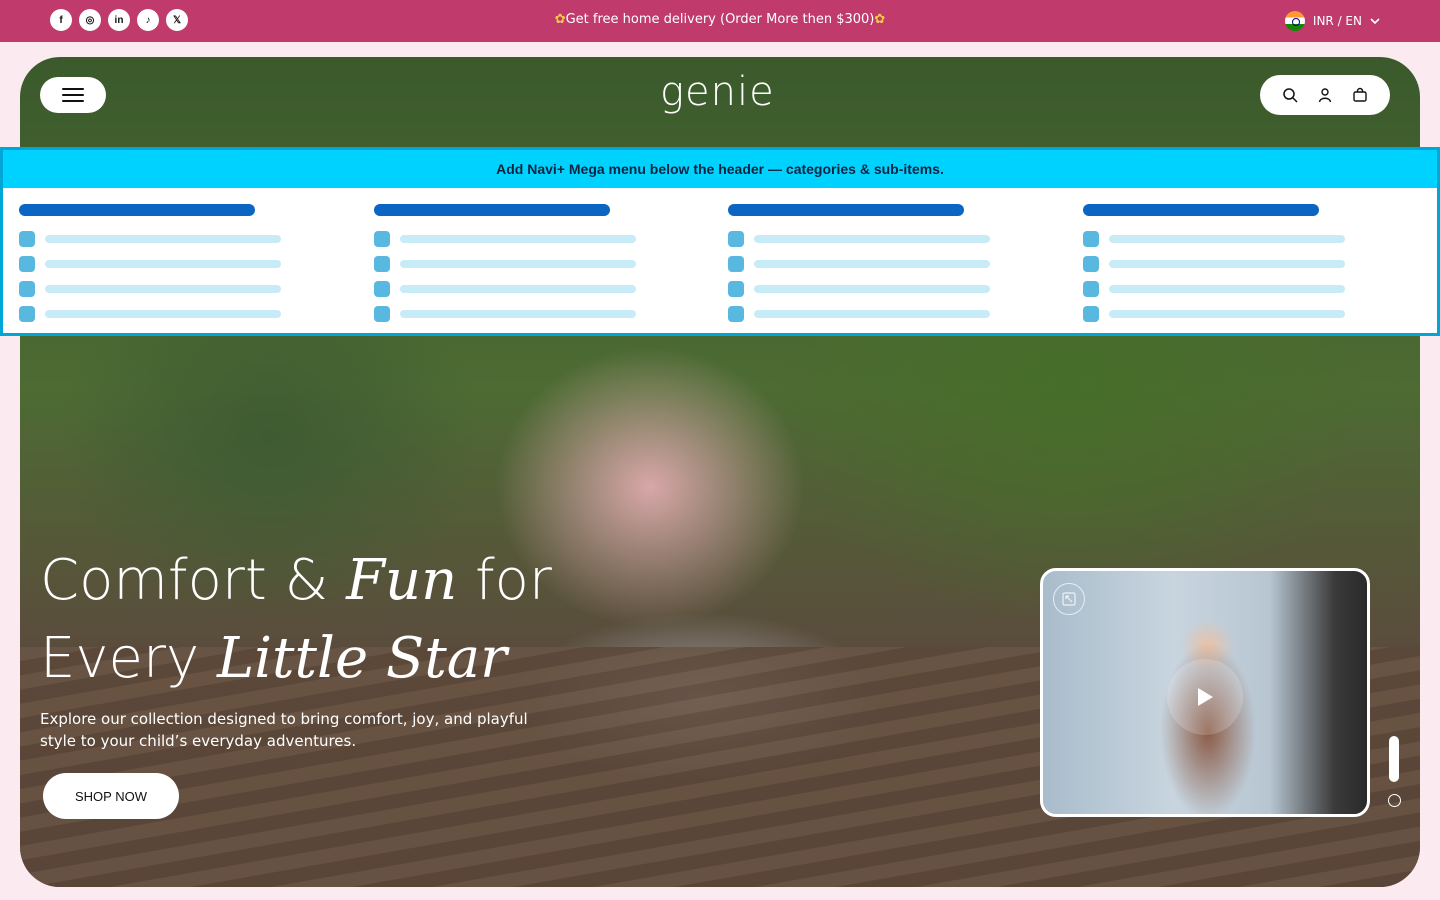  Describe the element at coordinates (717, 92) in the screenshot. I see `site-logo: genie` at that location.